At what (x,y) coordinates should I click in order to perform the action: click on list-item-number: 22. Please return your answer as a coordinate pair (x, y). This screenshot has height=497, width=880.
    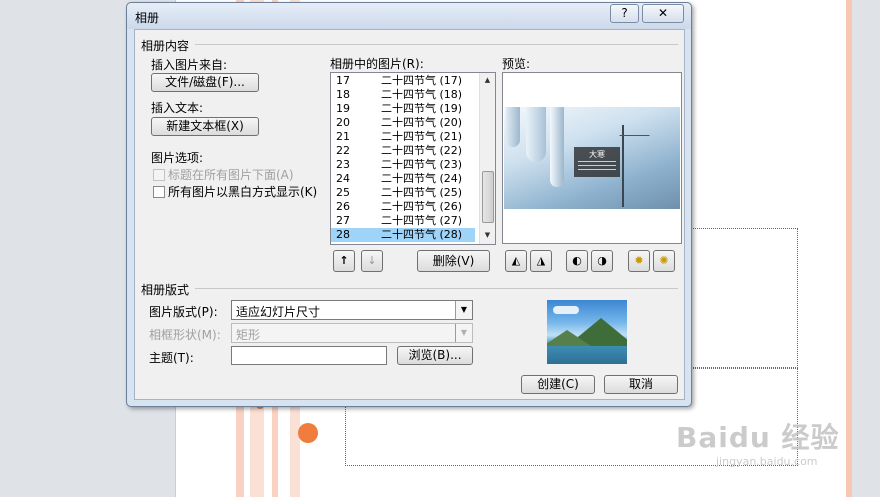
    Looking at the image, I should click on (343, 150).